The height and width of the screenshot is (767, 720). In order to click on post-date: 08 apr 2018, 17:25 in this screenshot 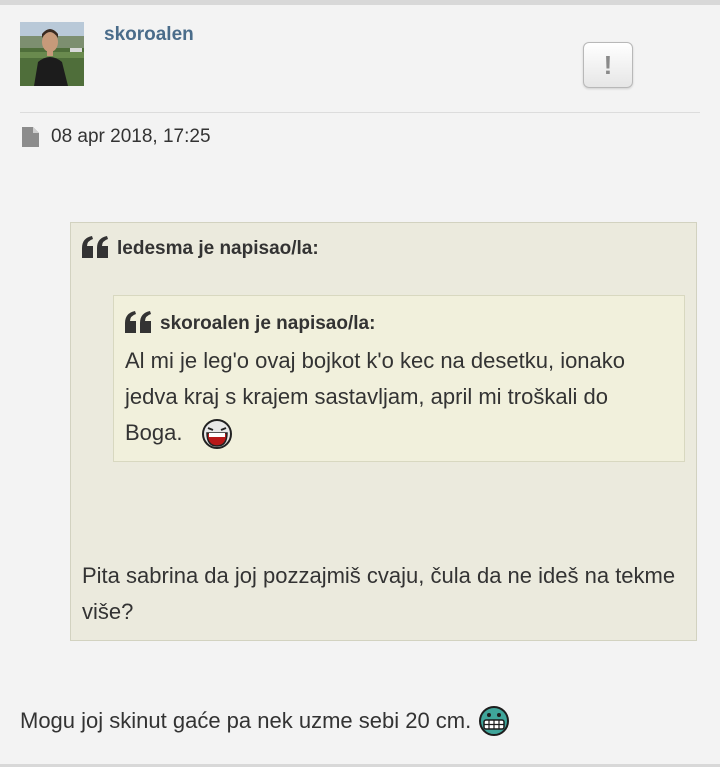, I will do `click(116, 137)`.